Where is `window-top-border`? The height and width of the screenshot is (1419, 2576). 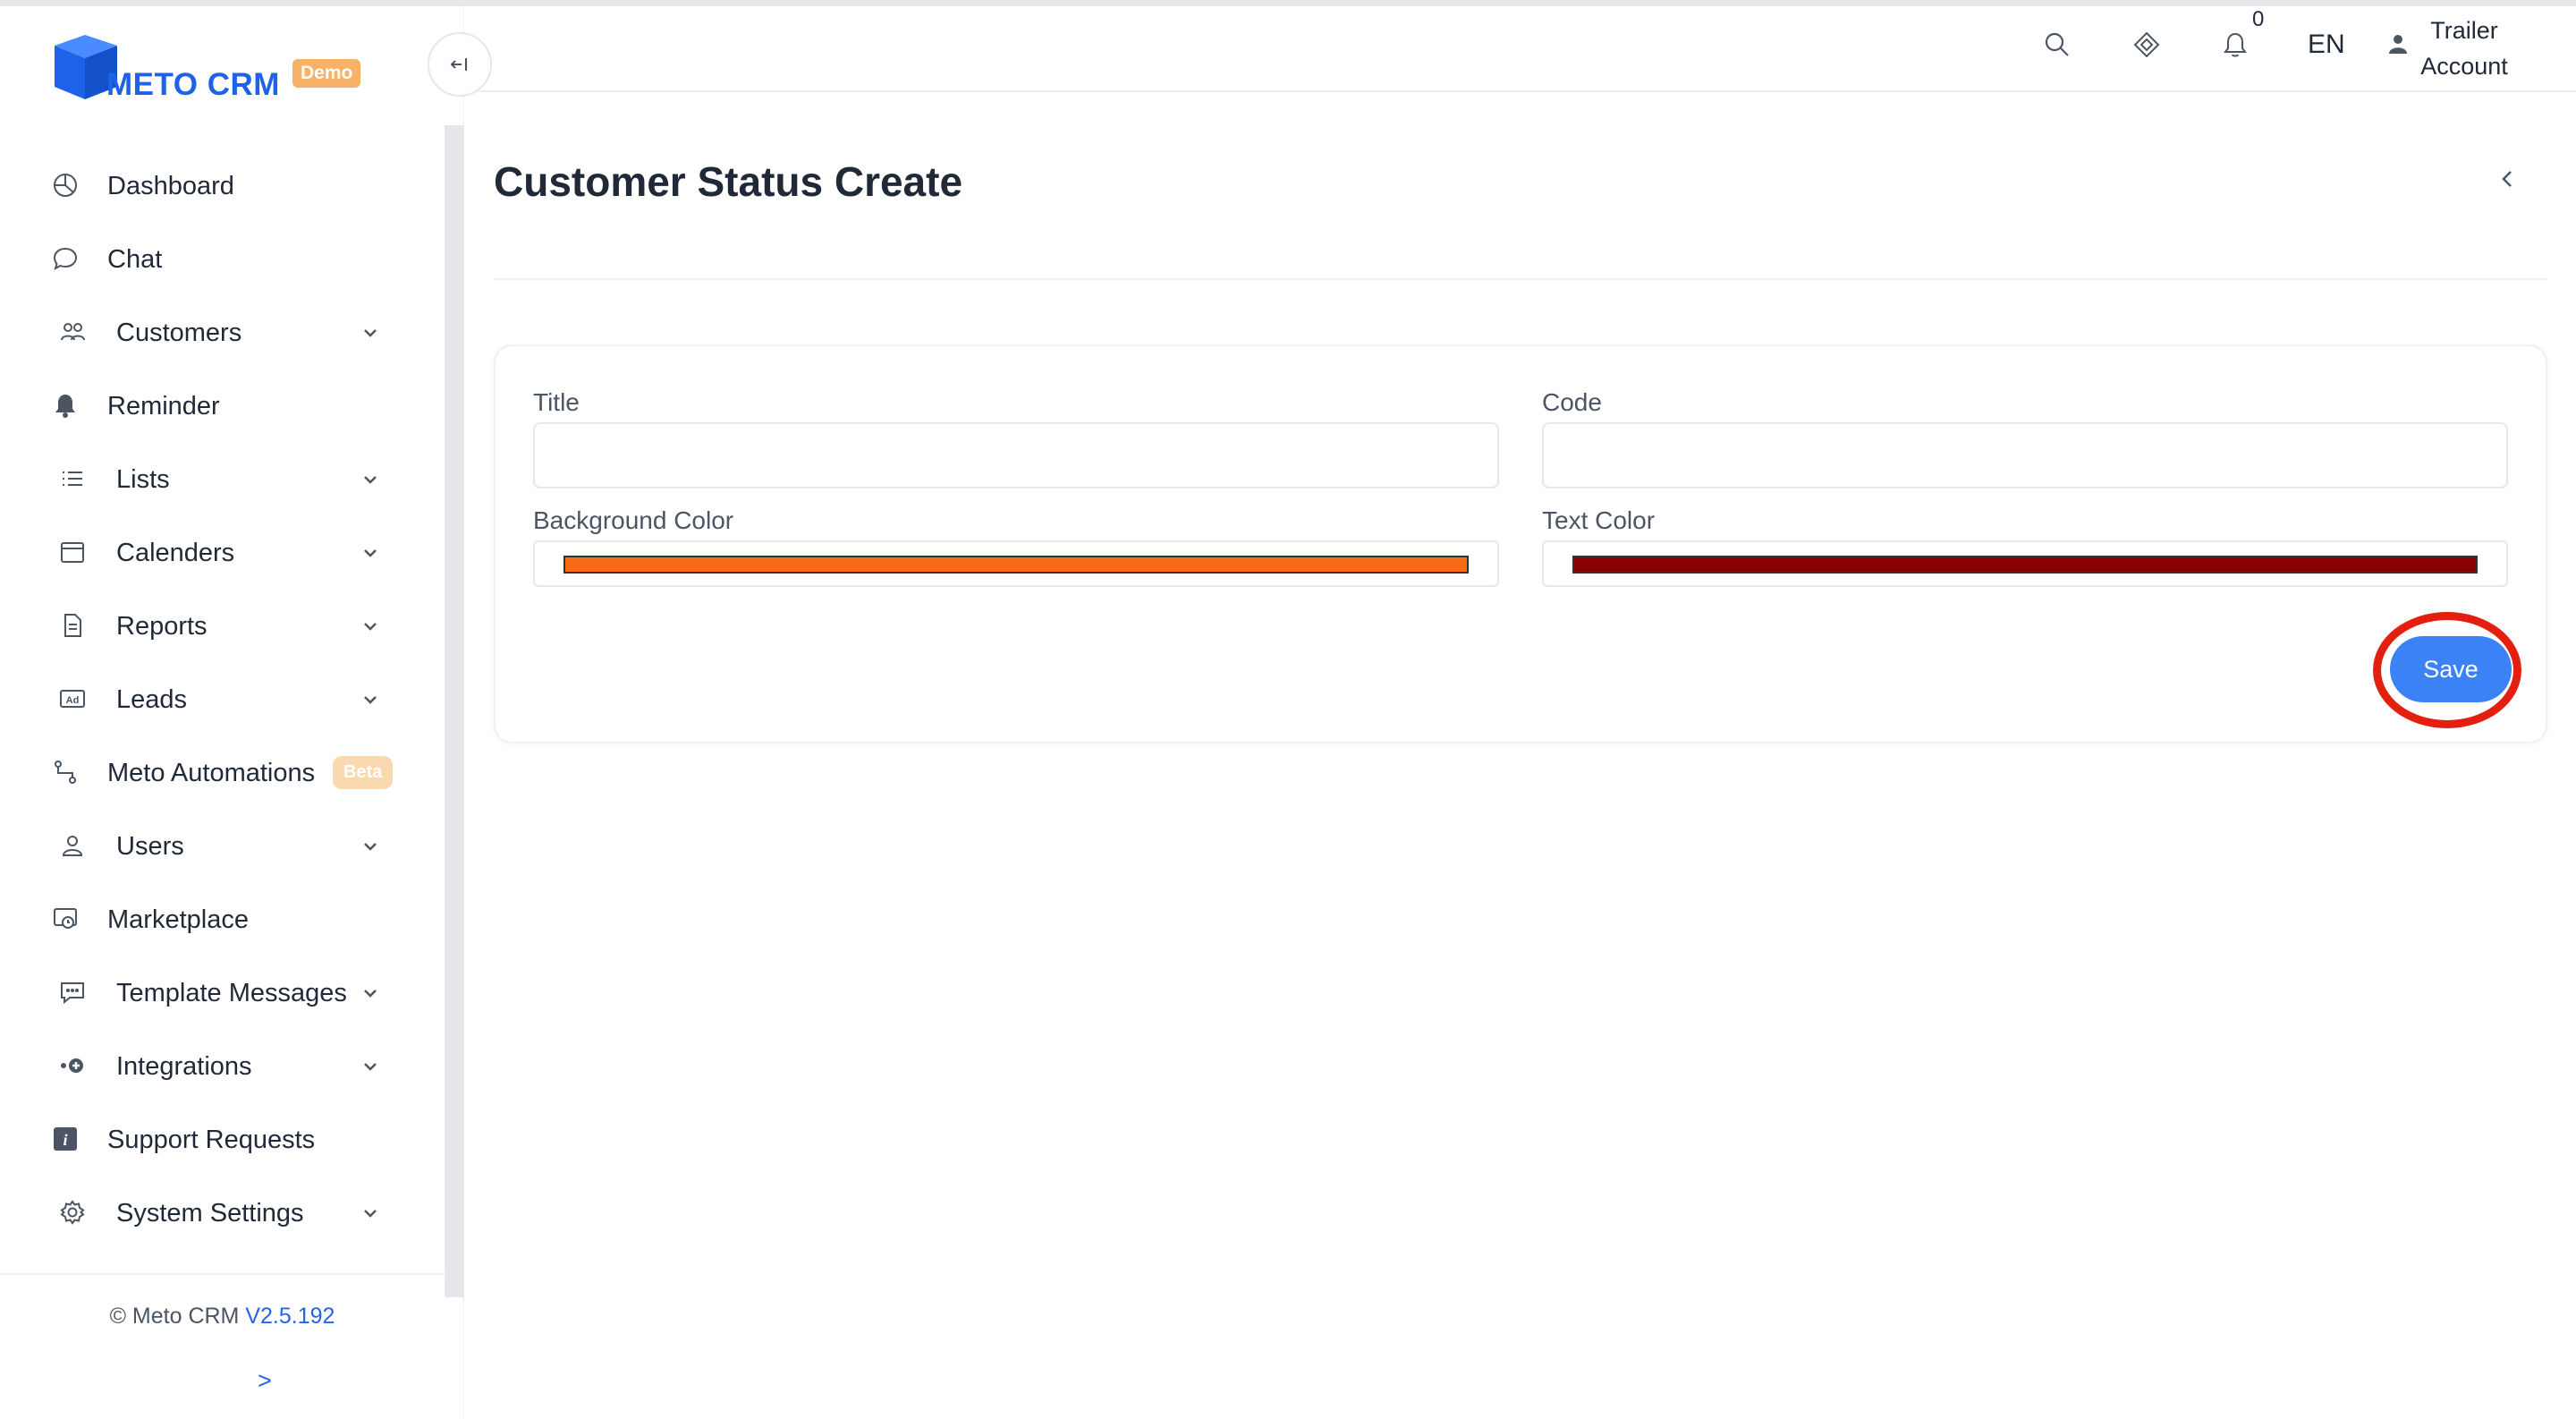
window-top-border is located at coordinates (1288, 3).